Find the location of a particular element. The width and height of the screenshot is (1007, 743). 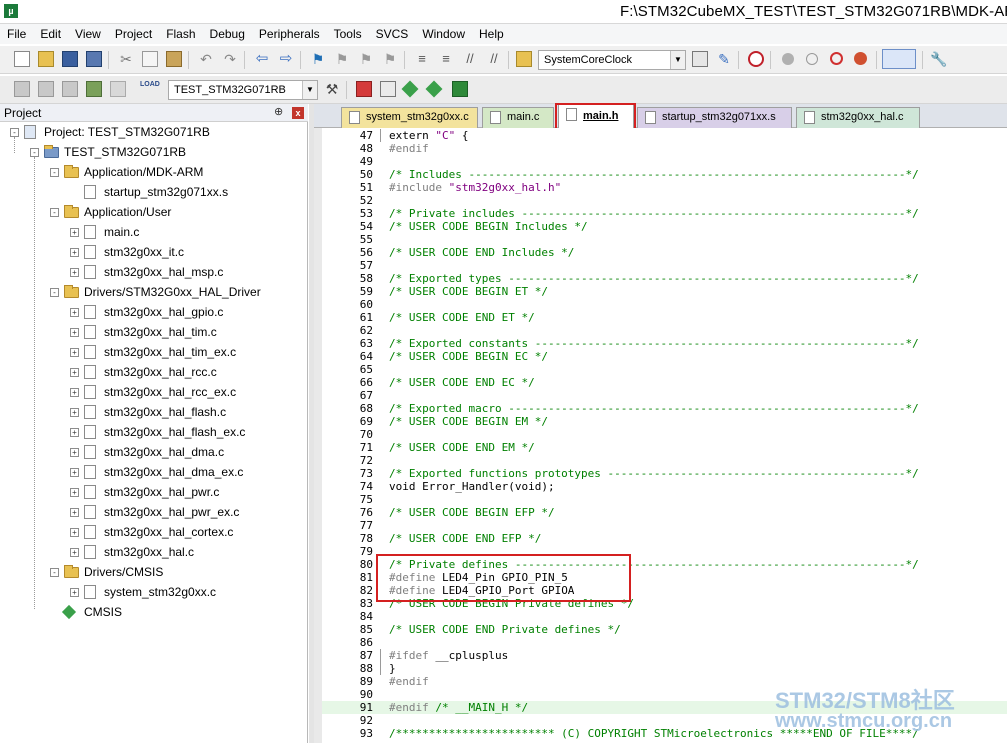

tree-item-group: - Drivers/CMSIS is located at coordinates (150, 572).